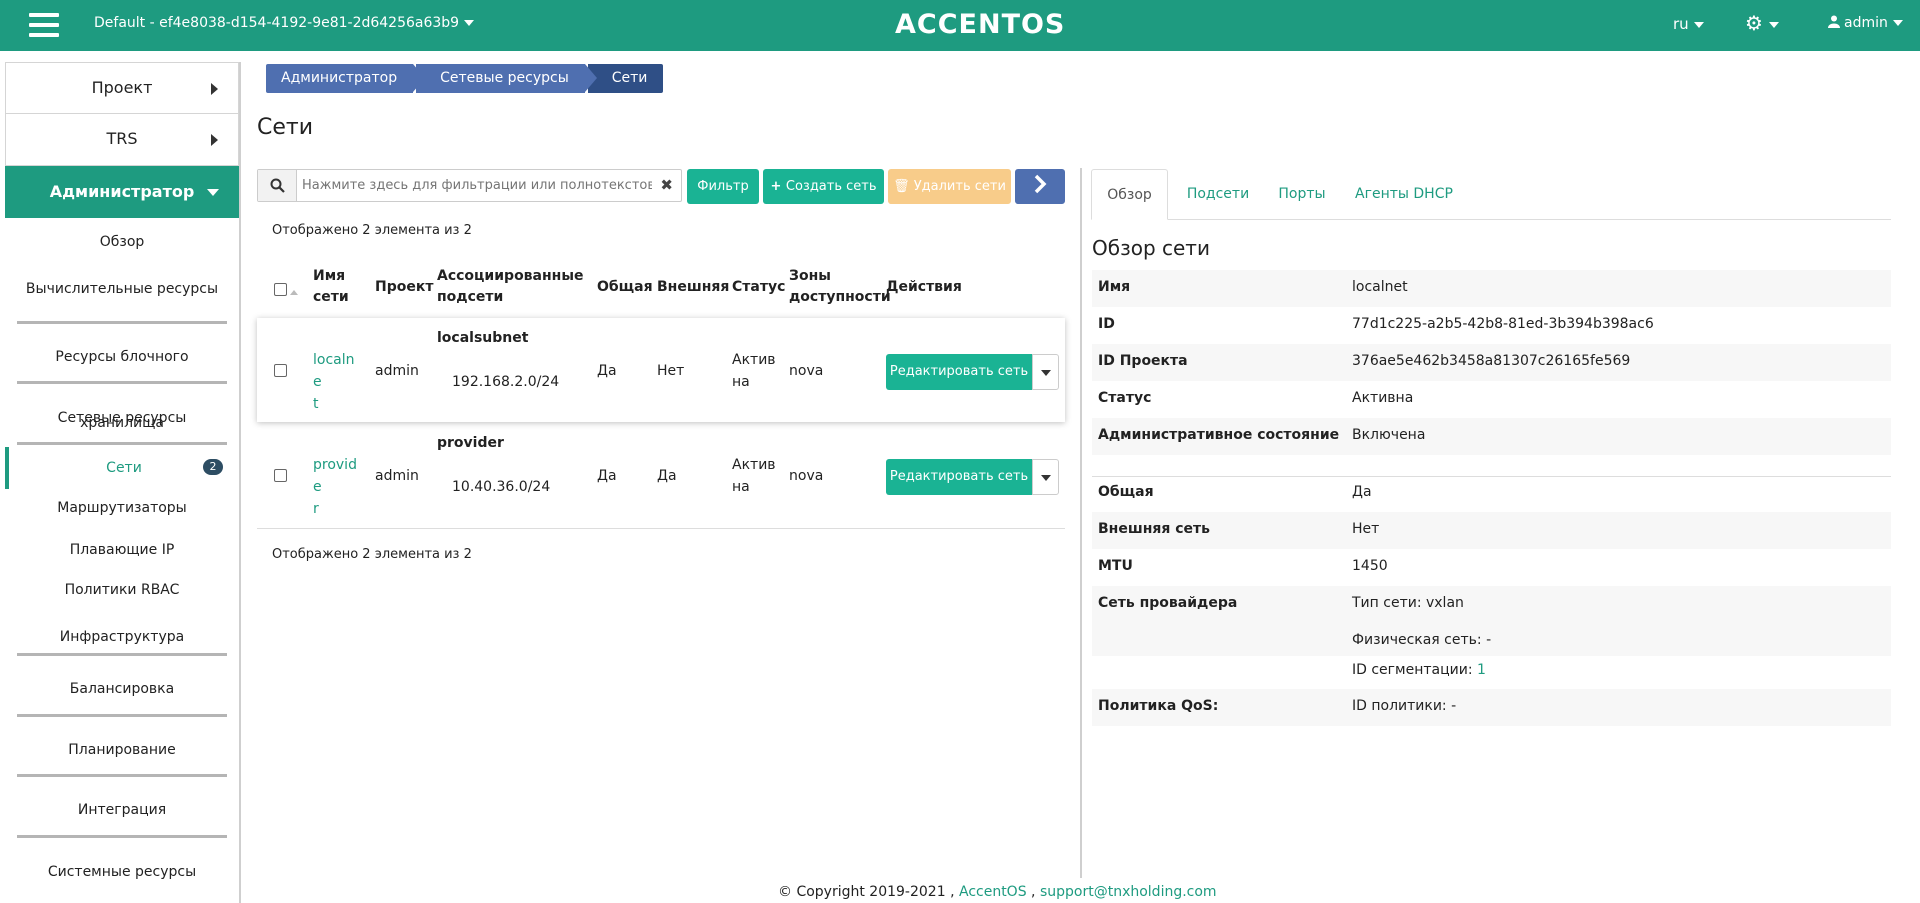  Describe the element at coordinates (778, 186) in the screenshot. I see `plus-icon: +` at that location.